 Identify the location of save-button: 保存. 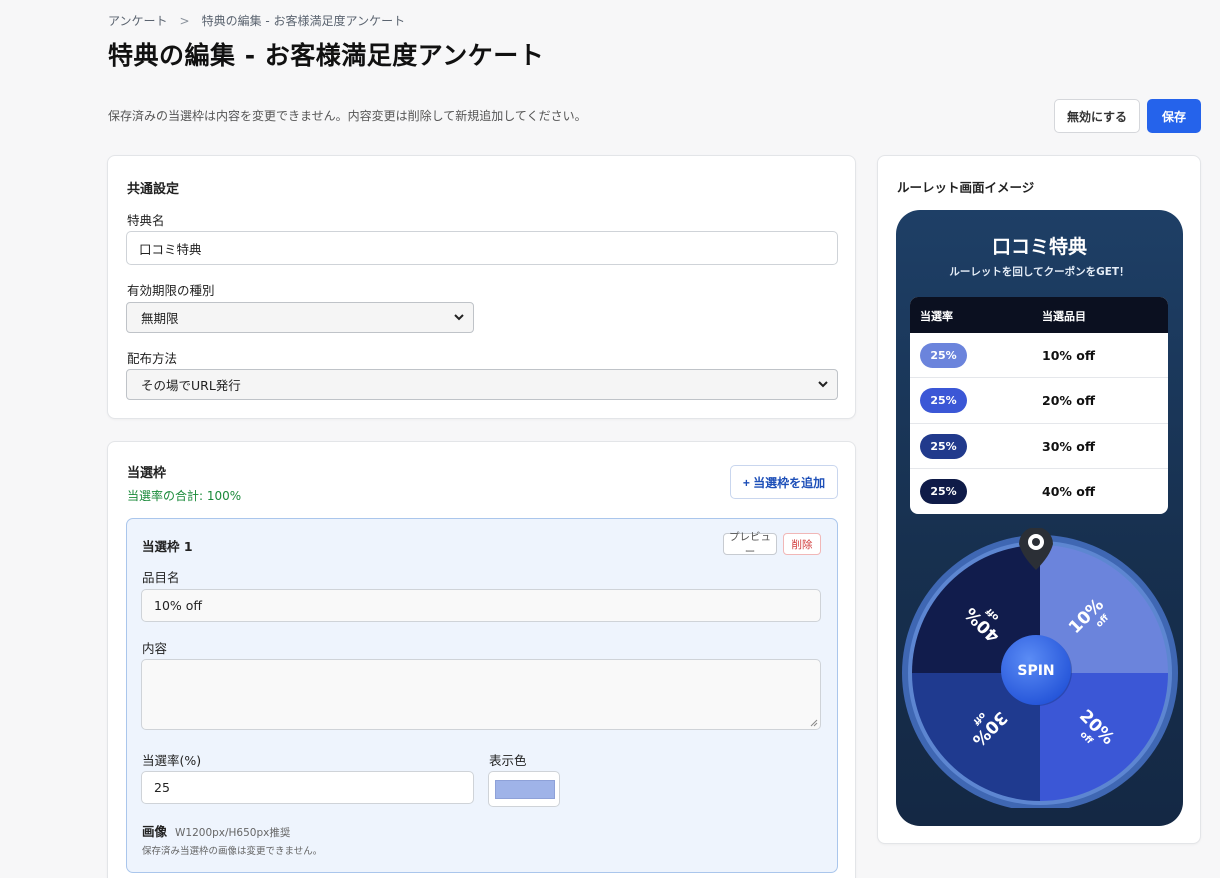
(1174, 116).